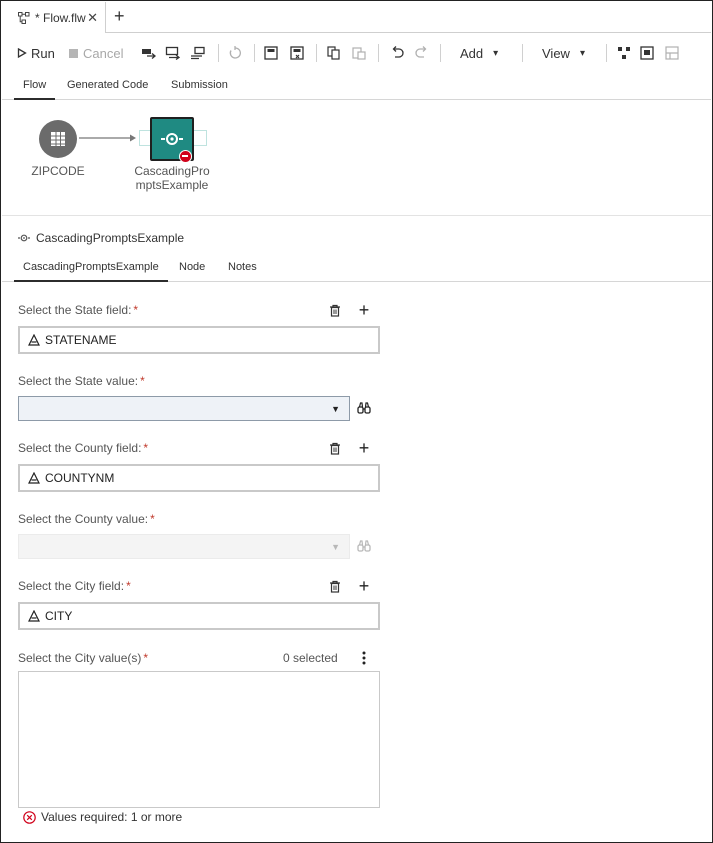  I want to click on document-tab-flow: * Flow.flw ✕, so click(54, 17).